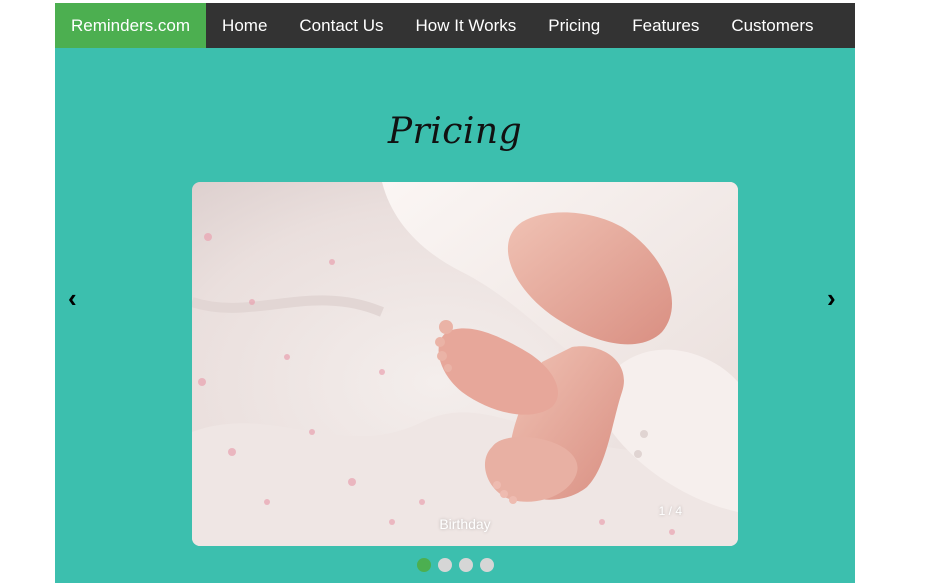  I want to click on prev-slide-arrow-icon: ‹, so click(72, 298).